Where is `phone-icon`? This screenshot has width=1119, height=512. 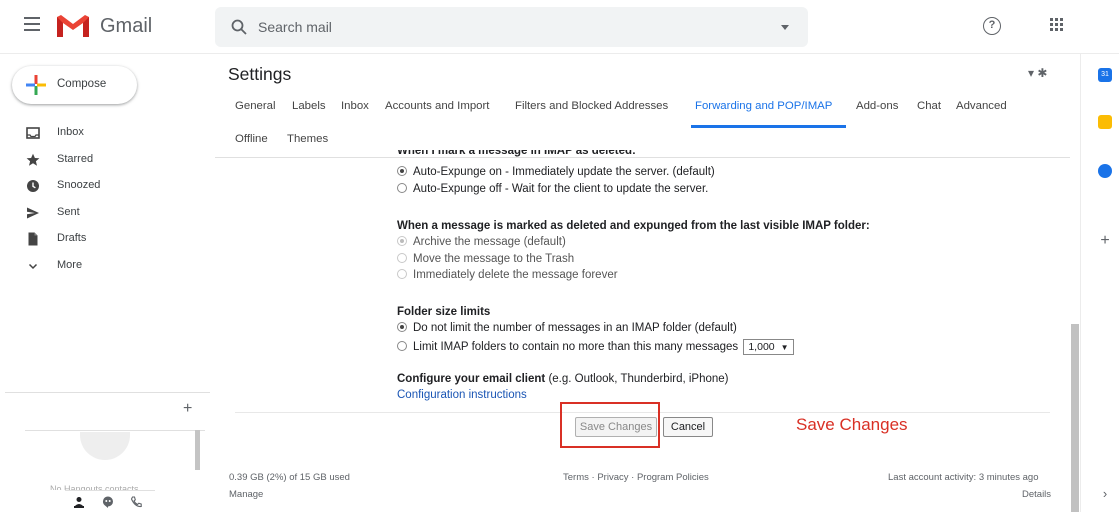 phone-icon is located at coordinates (136, 502).